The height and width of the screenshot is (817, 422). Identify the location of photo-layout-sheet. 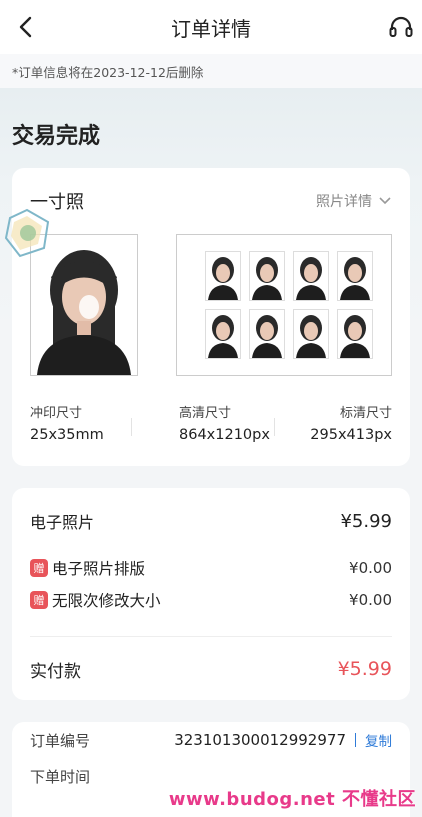
(284, 305).